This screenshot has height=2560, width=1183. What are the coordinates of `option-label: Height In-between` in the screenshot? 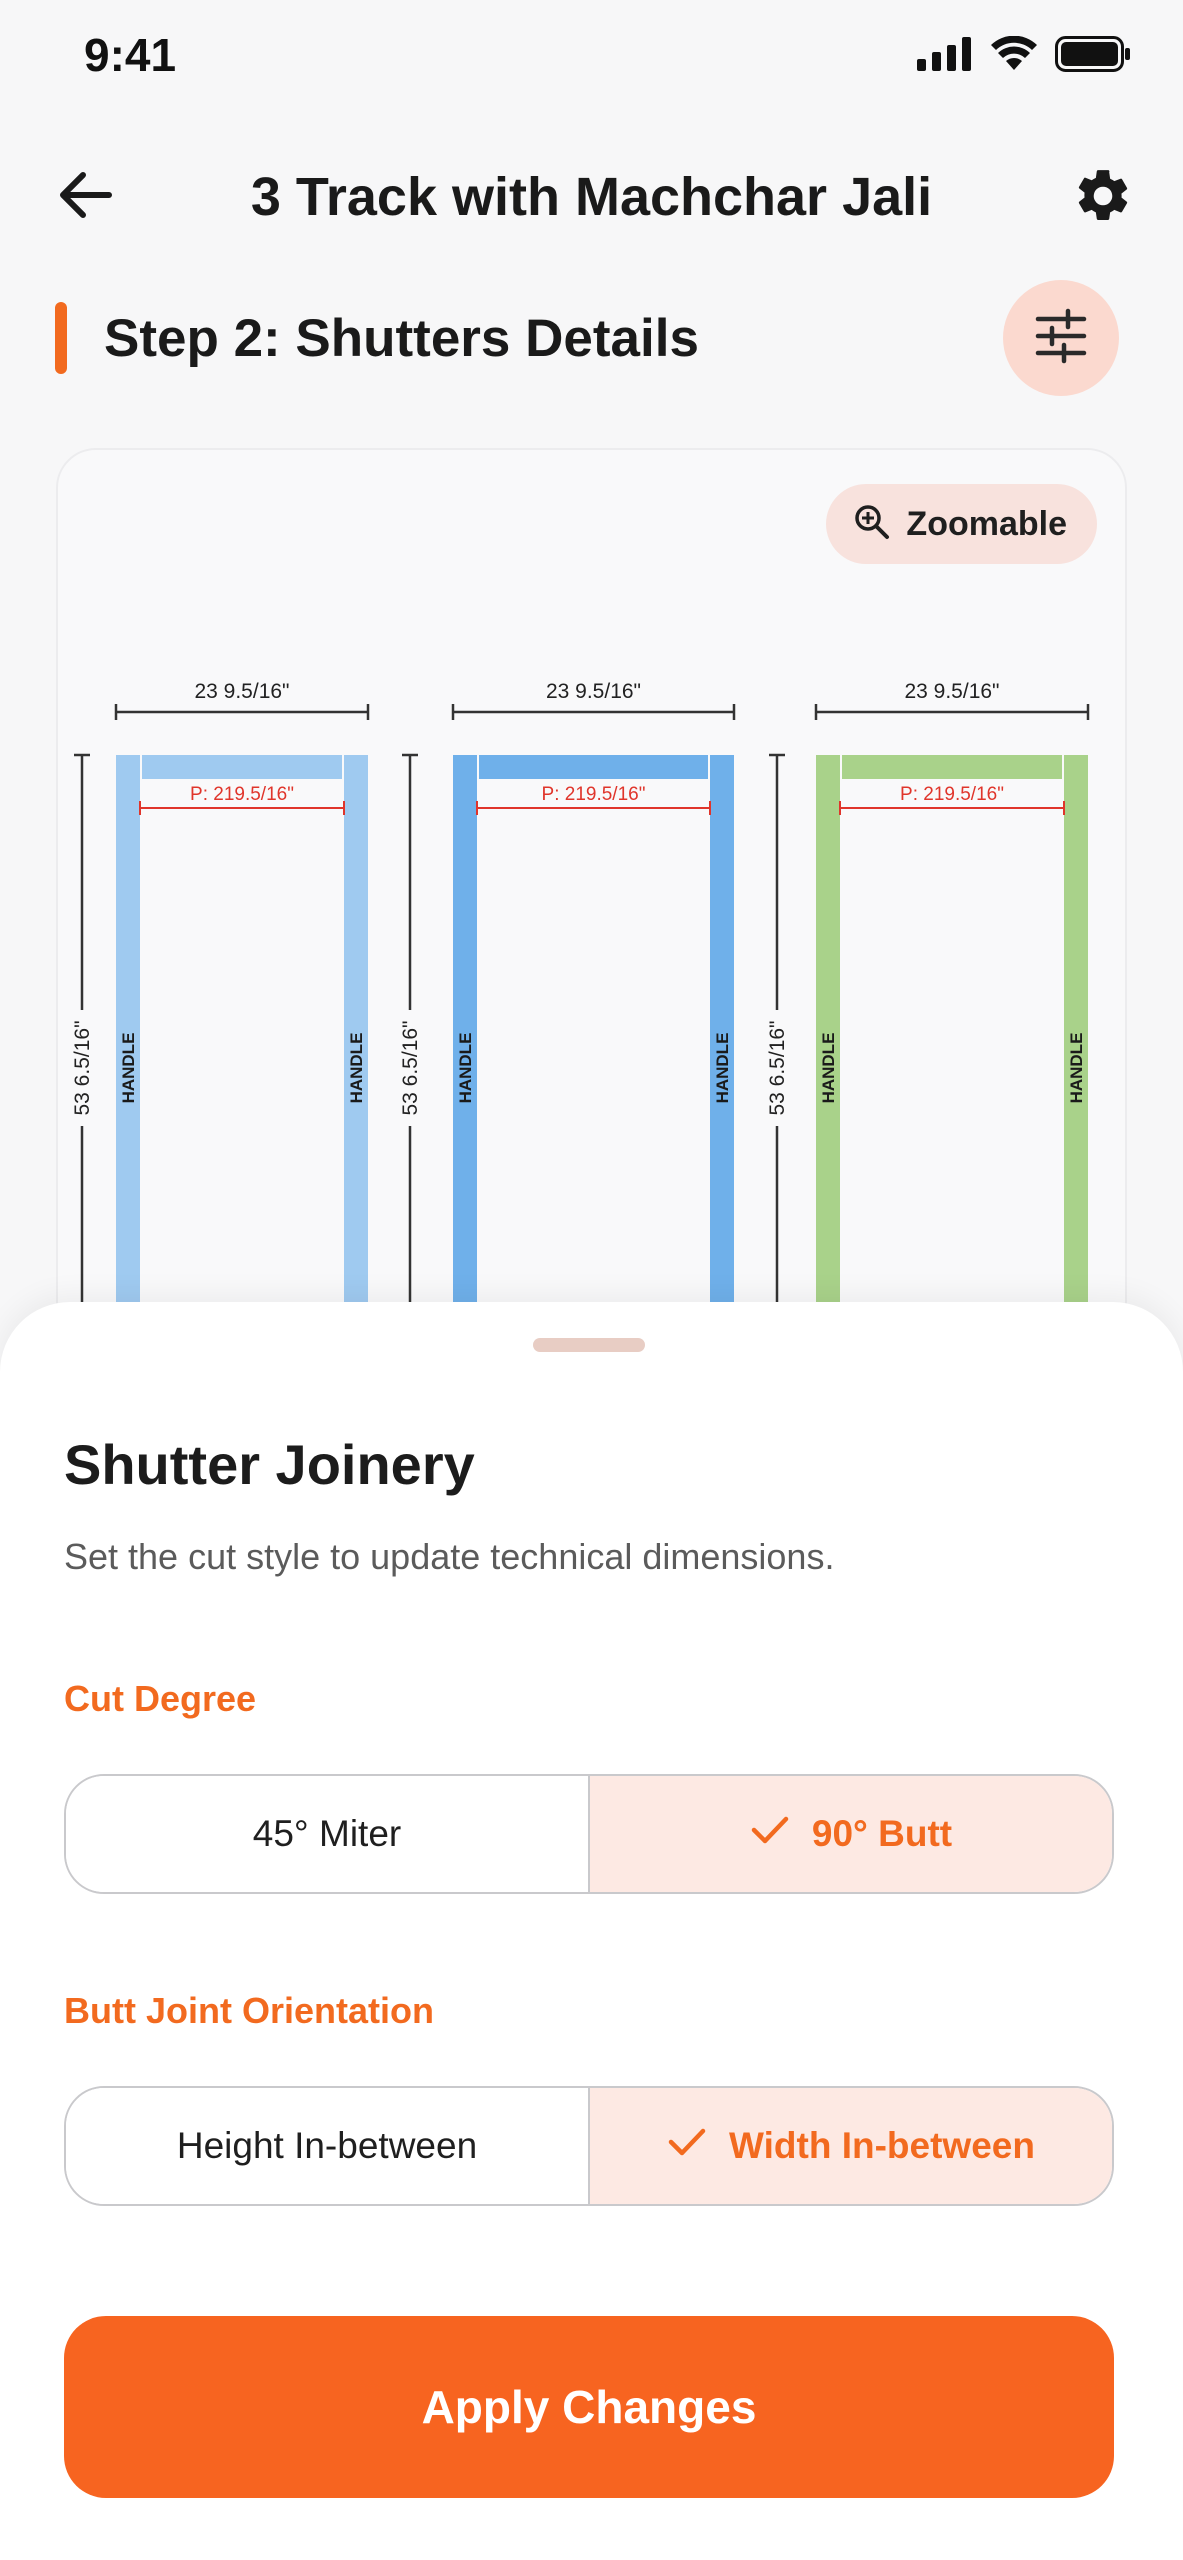 It's located at (327, 2145).